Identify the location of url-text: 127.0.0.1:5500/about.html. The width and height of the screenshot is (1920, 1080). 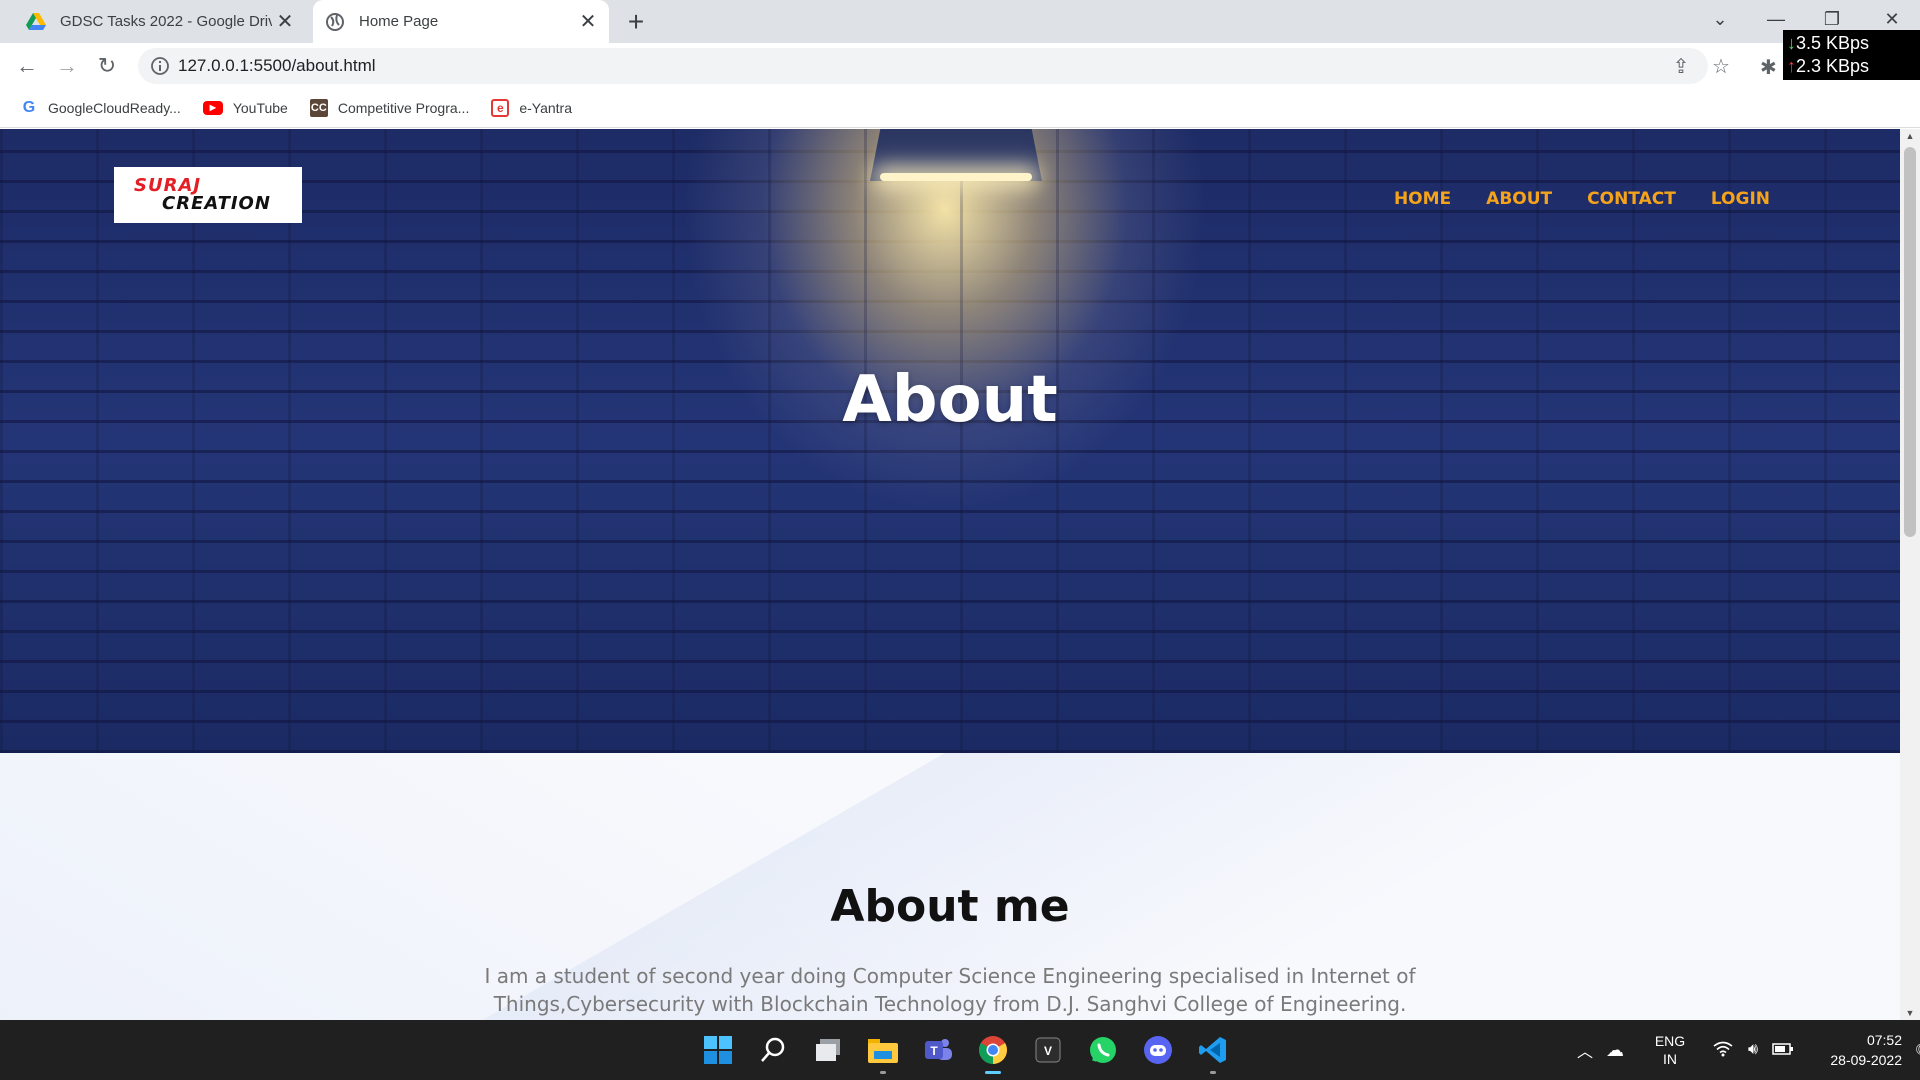
(277, 66).